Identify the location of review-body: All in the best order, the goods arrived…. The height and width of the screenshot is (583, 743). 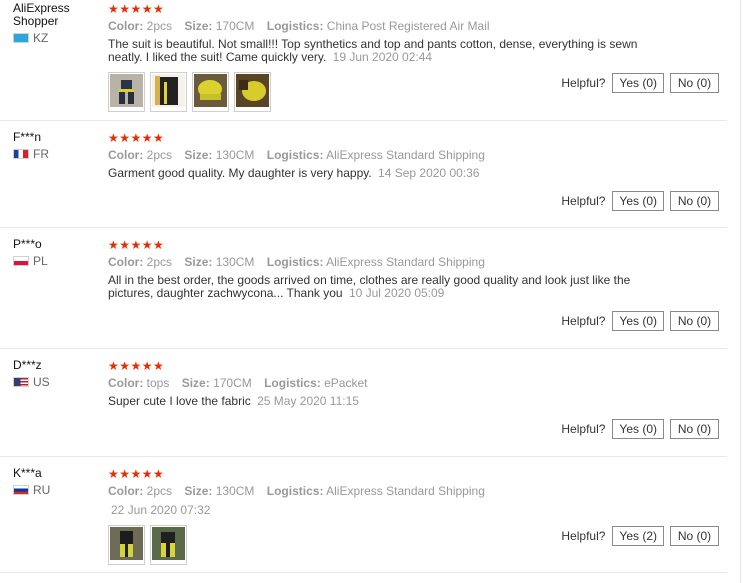
(378, 287).